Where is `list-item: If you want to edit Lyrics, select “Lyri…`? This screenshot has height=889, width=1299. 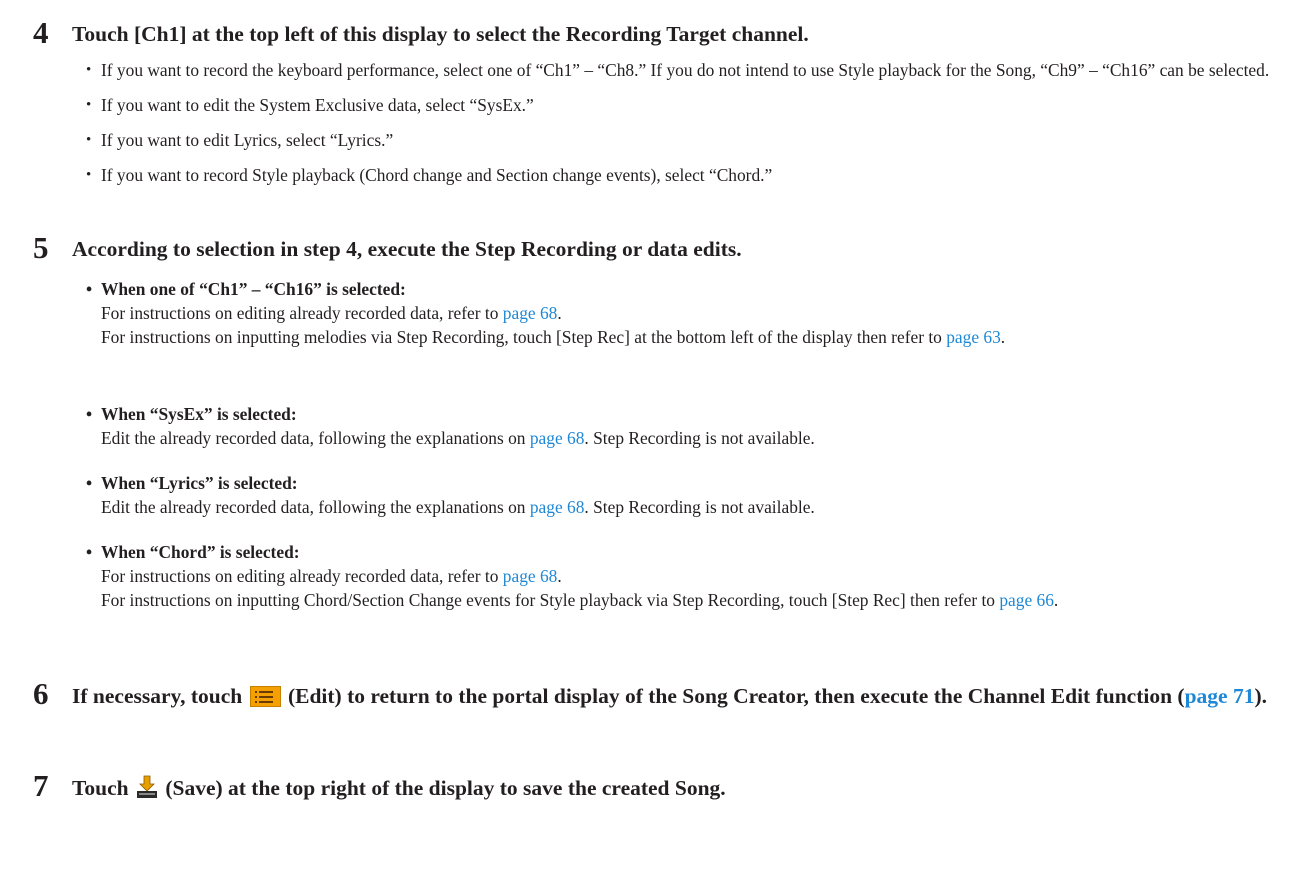
list-item: If you want to edit Lyrics, select “Lyri… is located at coordinates (682, 140).